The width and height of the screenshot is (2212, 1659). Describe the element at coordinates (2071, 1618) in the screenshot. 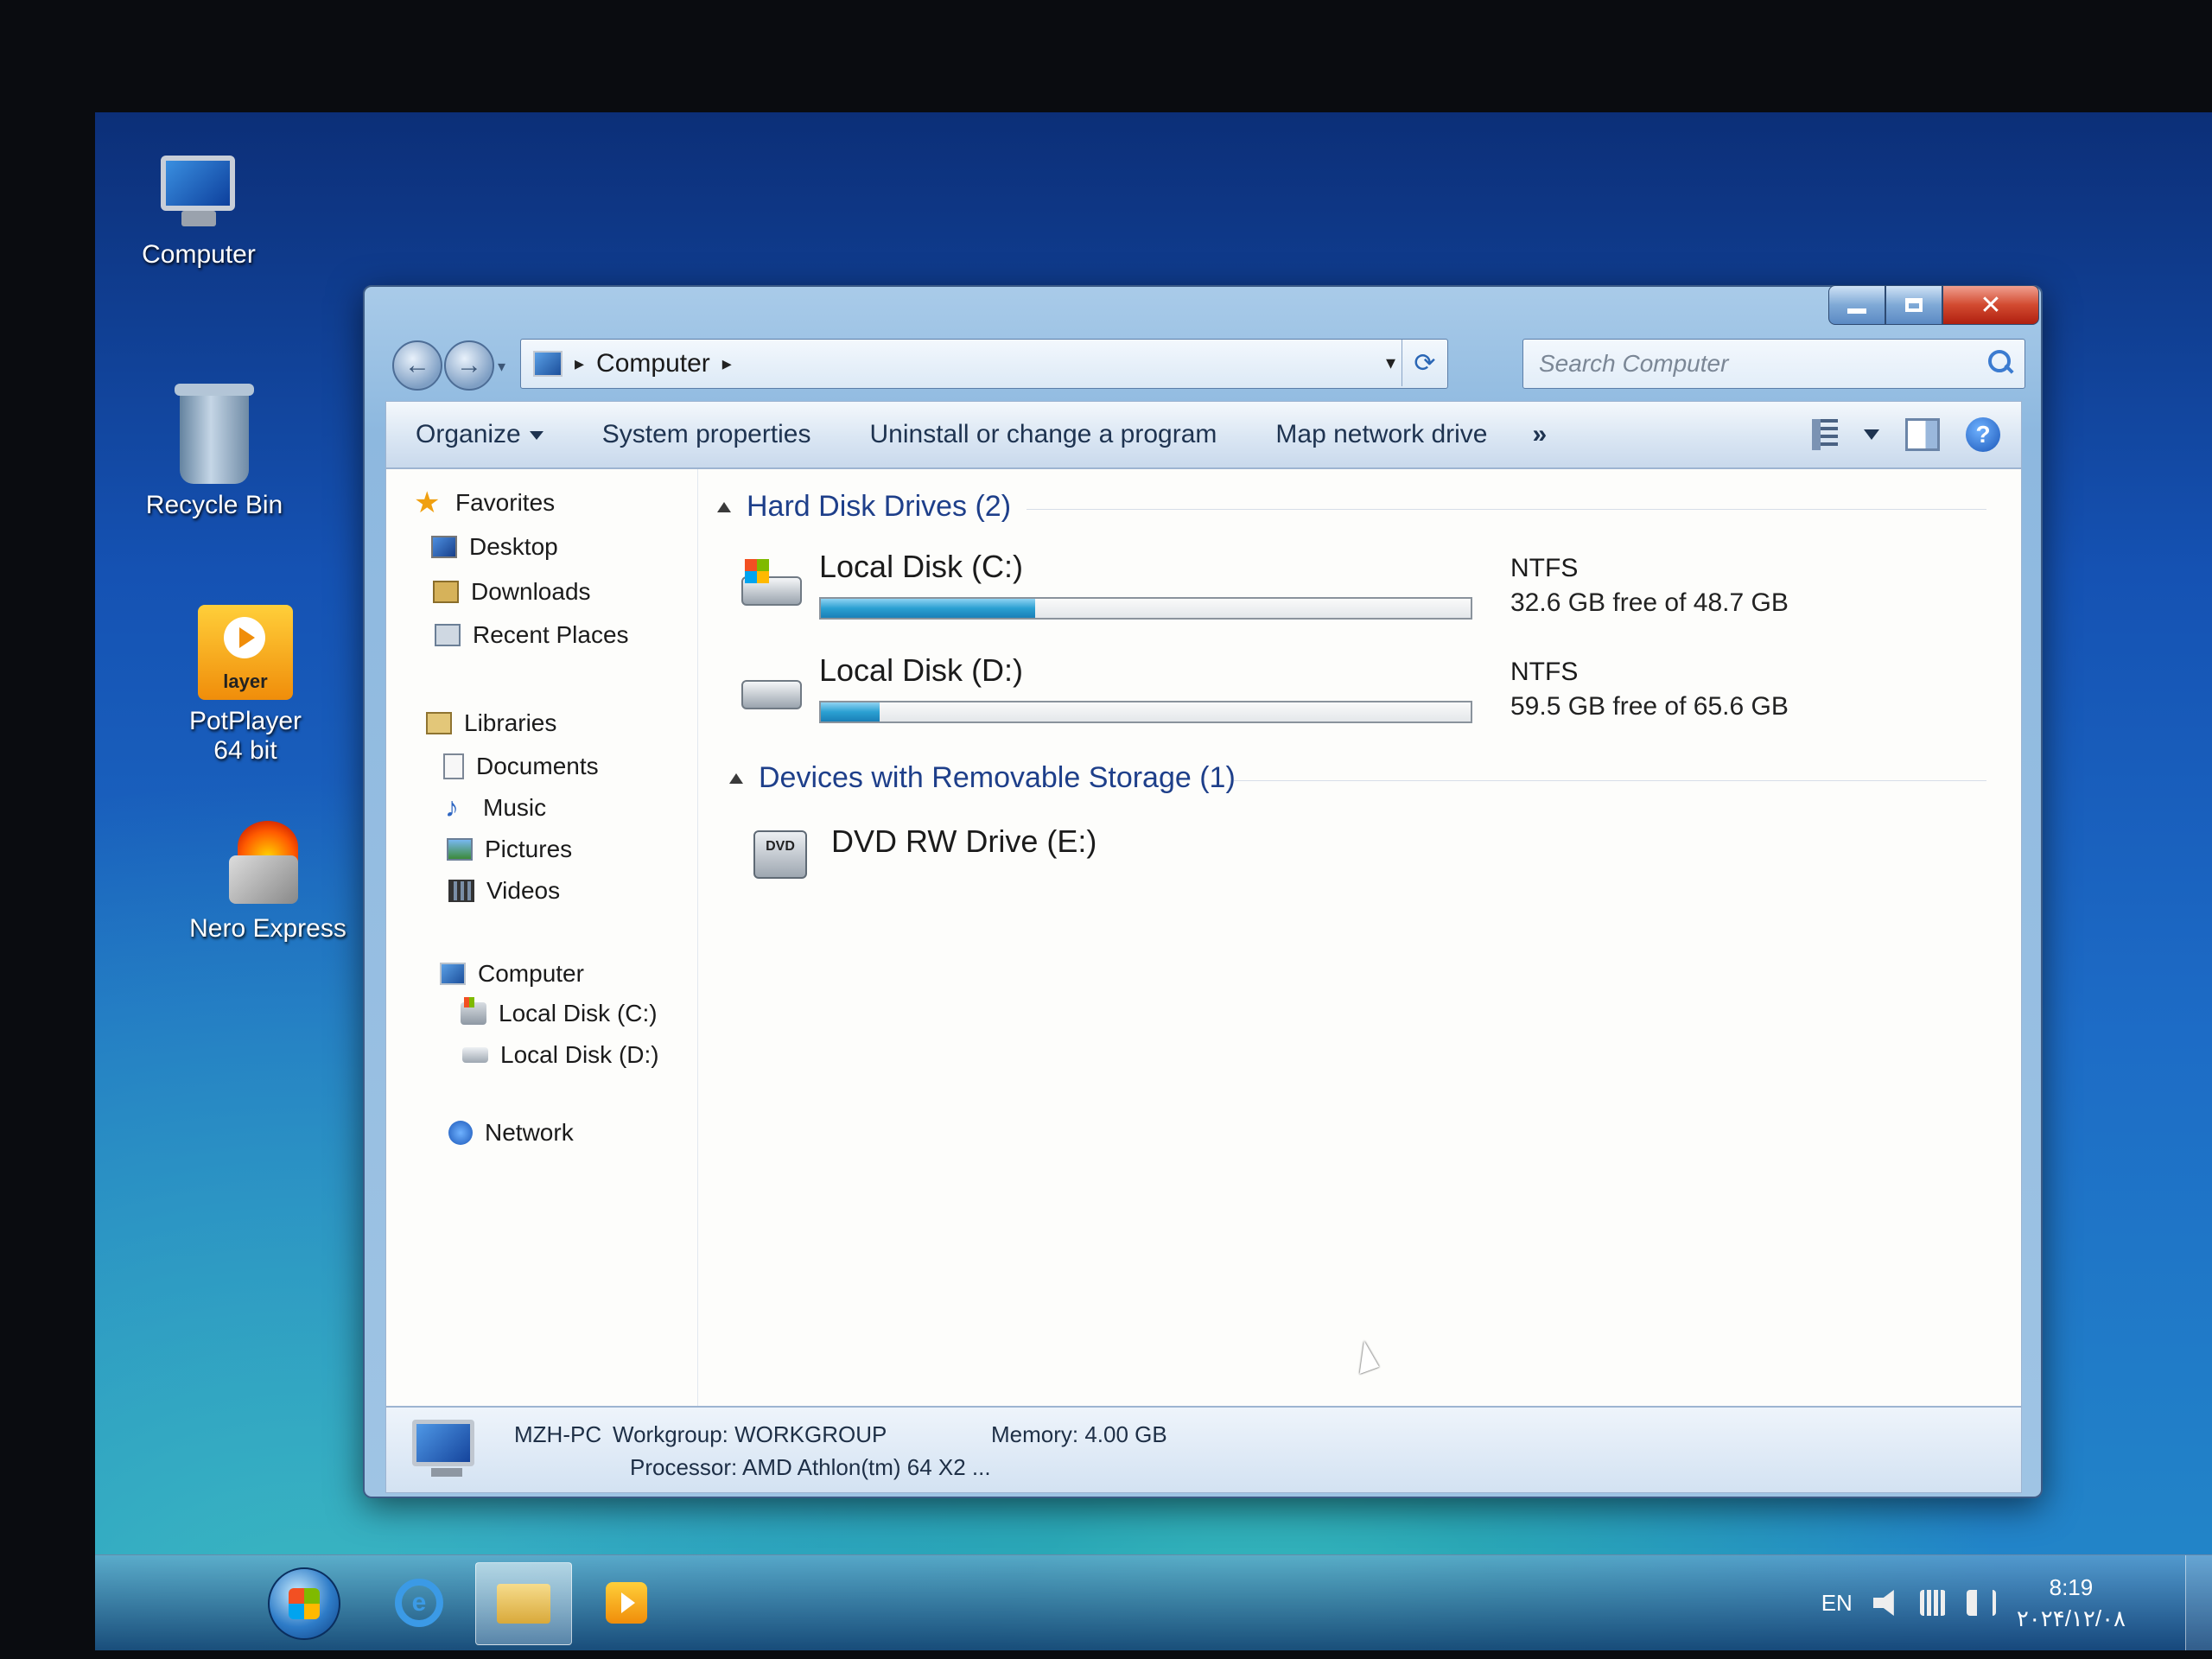

I see `clock-date: ۲۰۲۴/۱۲/۰۸` at that location.